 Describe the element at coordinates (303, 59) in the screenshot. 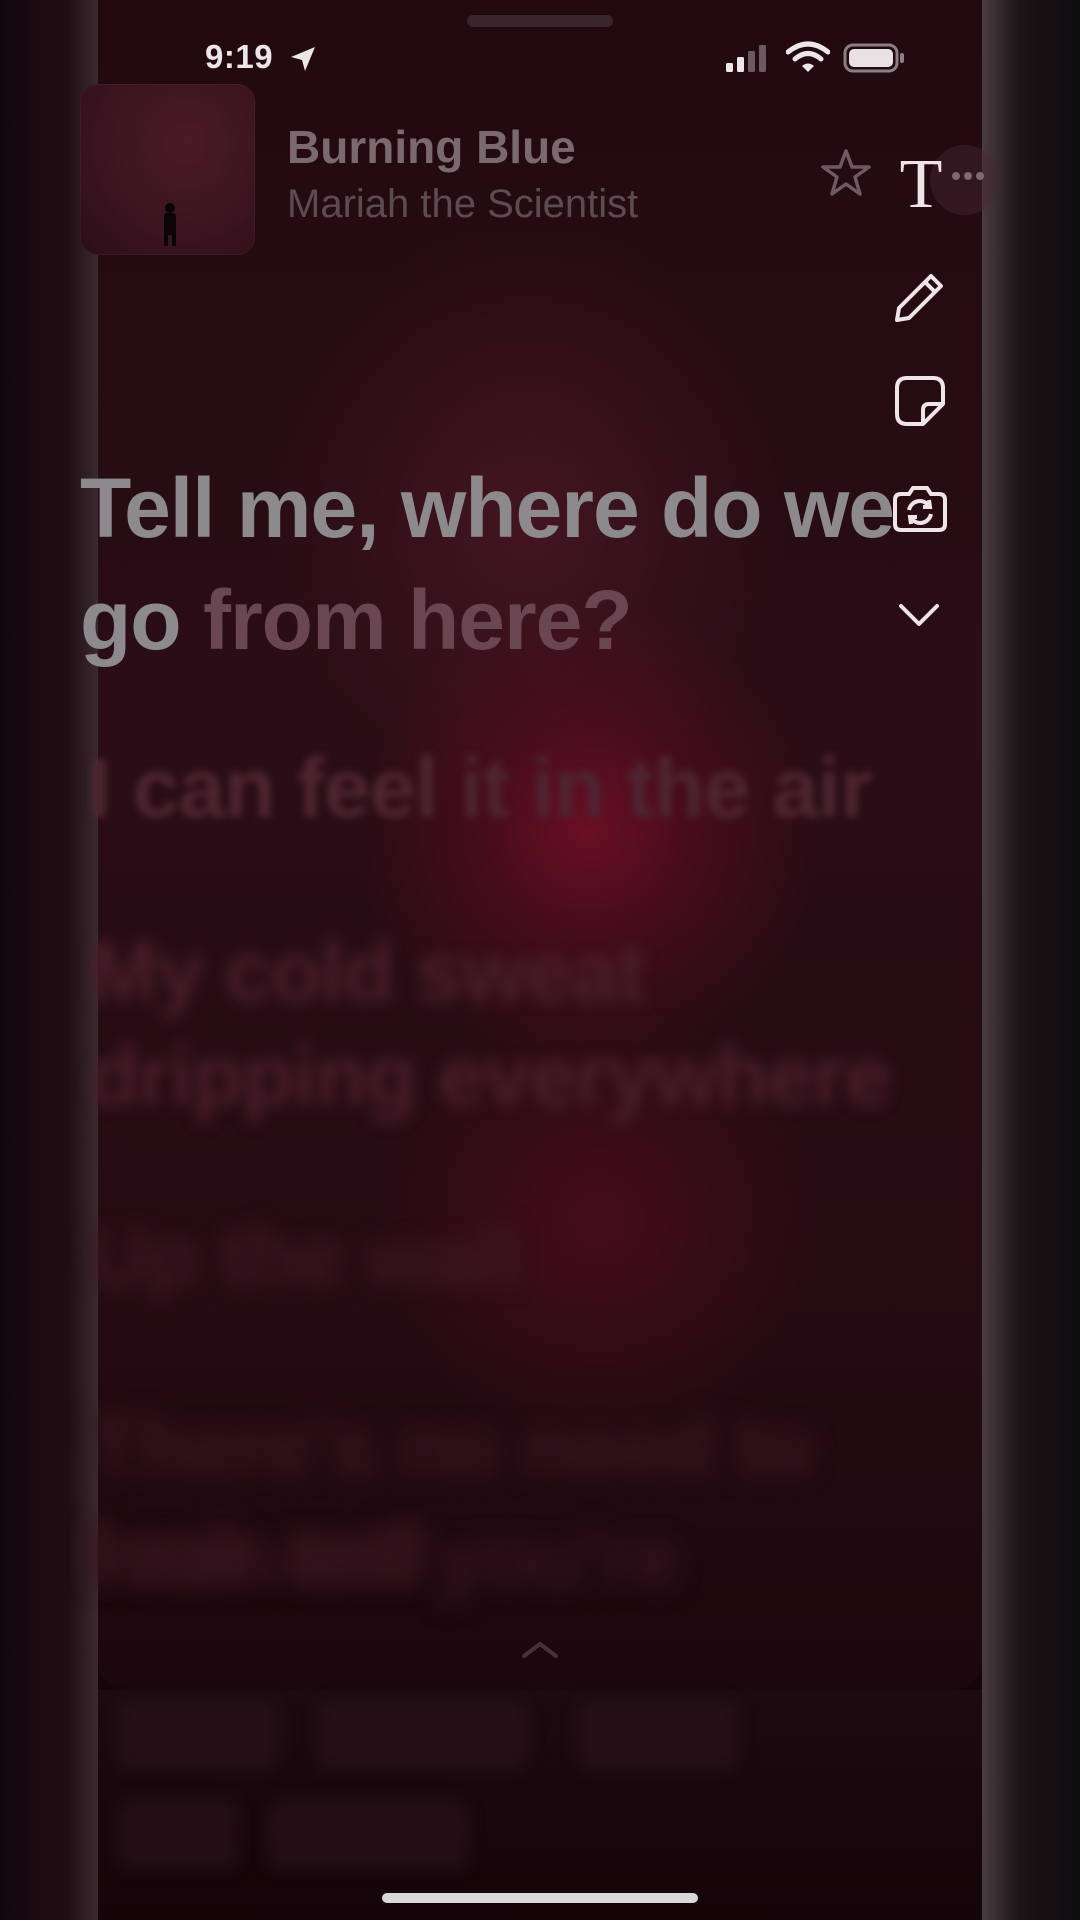

I see `location-arrow-icon` at that location.